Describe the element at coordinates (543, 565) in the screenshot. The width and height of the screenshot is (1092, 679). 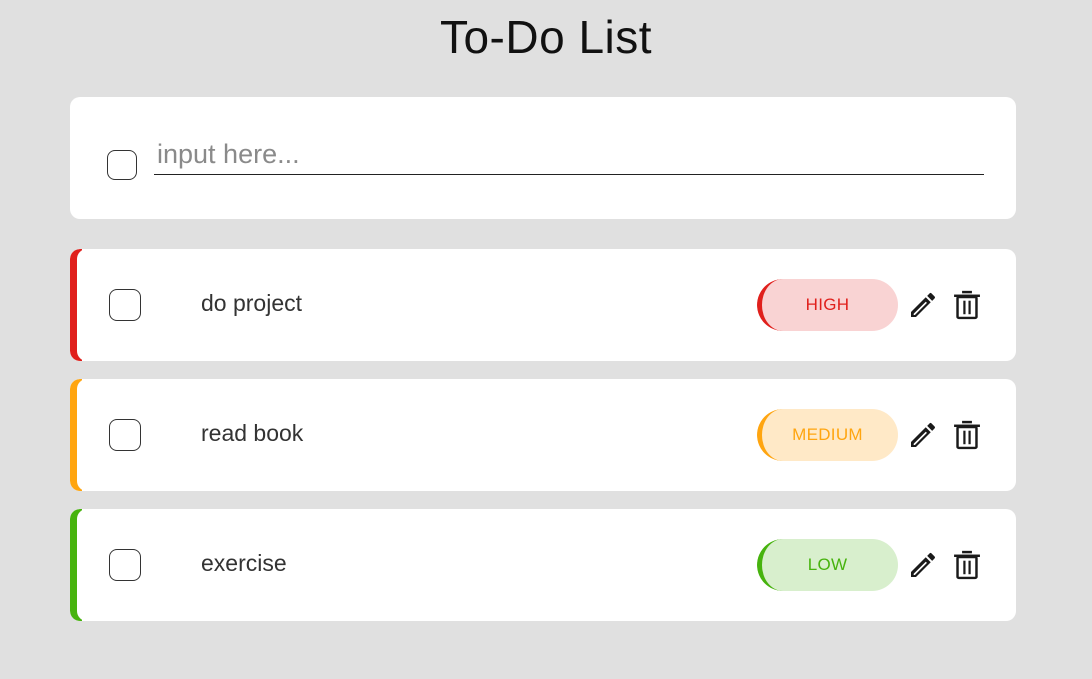
I see `task-item: exercise LOW` at that location.